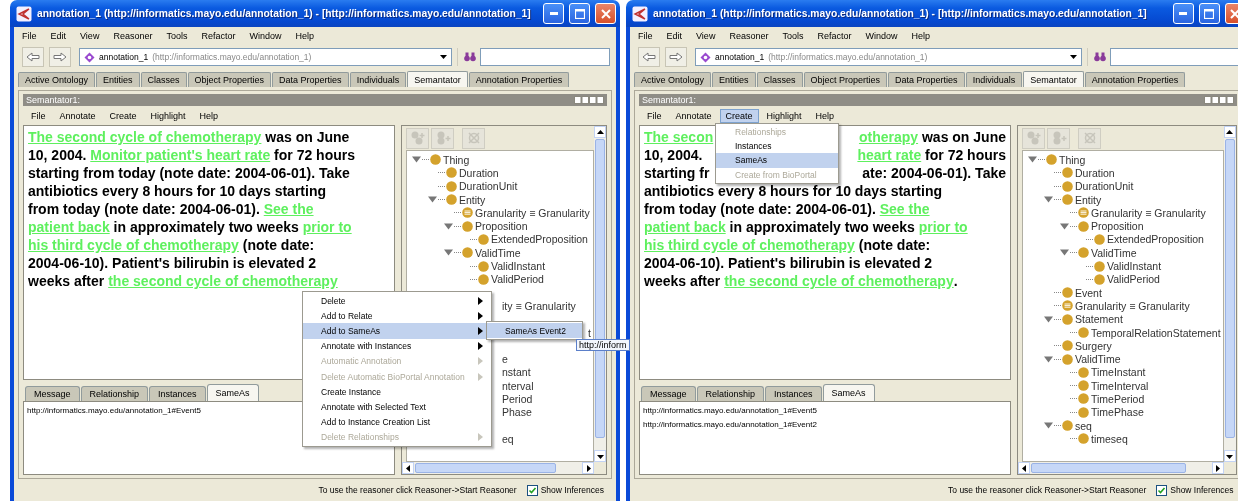  What do you see at coordinates (1230, 132) in the screenshot?
I see `scroll-up-icon` at bounding box center [1230, 132].